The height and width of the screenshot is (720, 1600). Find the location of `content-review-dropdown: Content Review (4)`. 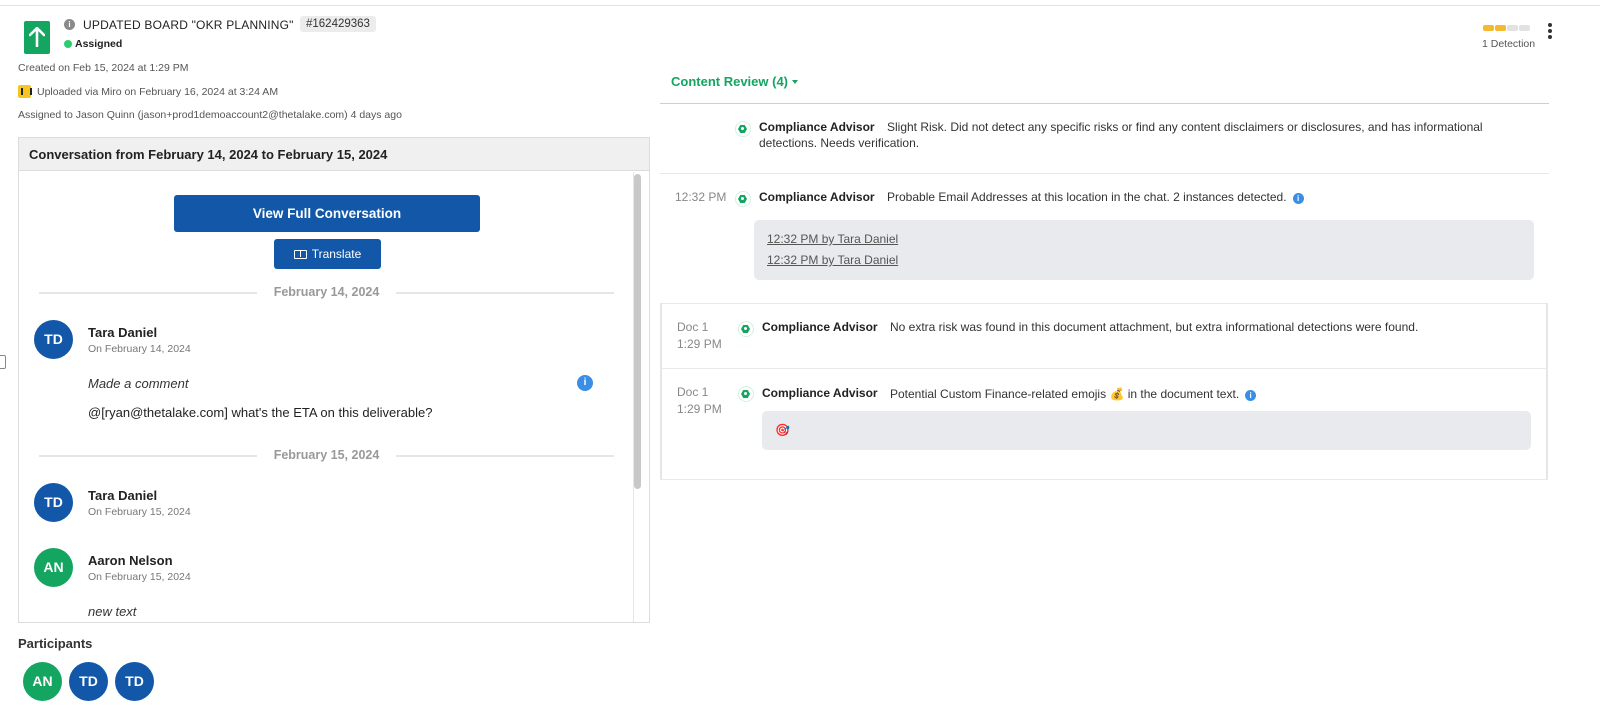

content-review-dropdown: Content Review (4) is located at coordinates (735, 81).